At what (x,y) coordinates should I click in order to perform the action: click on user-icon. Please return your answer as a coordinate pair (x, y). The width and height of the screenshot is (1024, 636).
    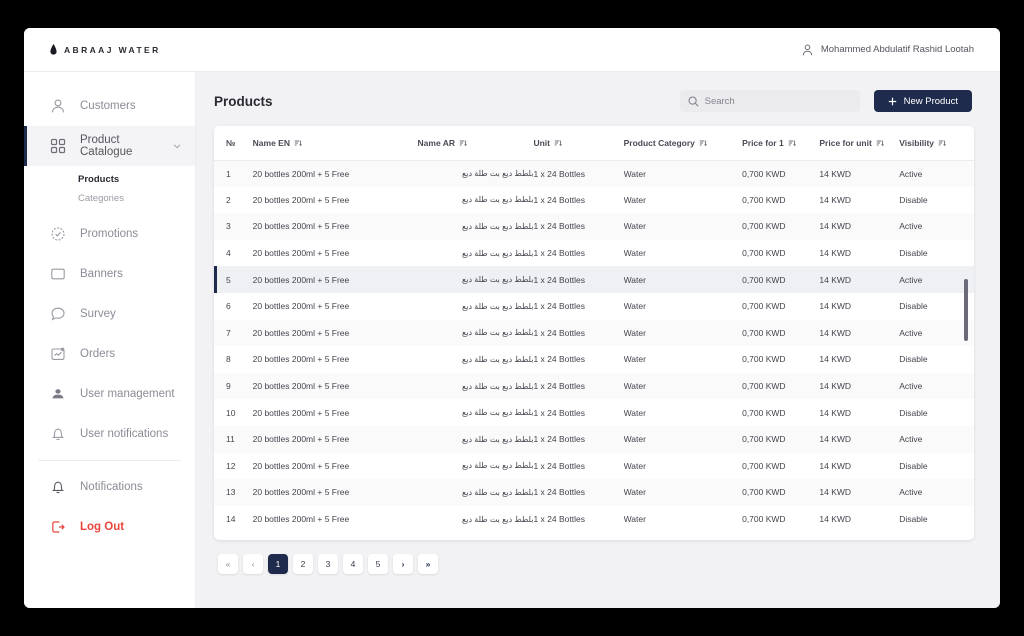
    Looking at the image, I should click on (58, 106).